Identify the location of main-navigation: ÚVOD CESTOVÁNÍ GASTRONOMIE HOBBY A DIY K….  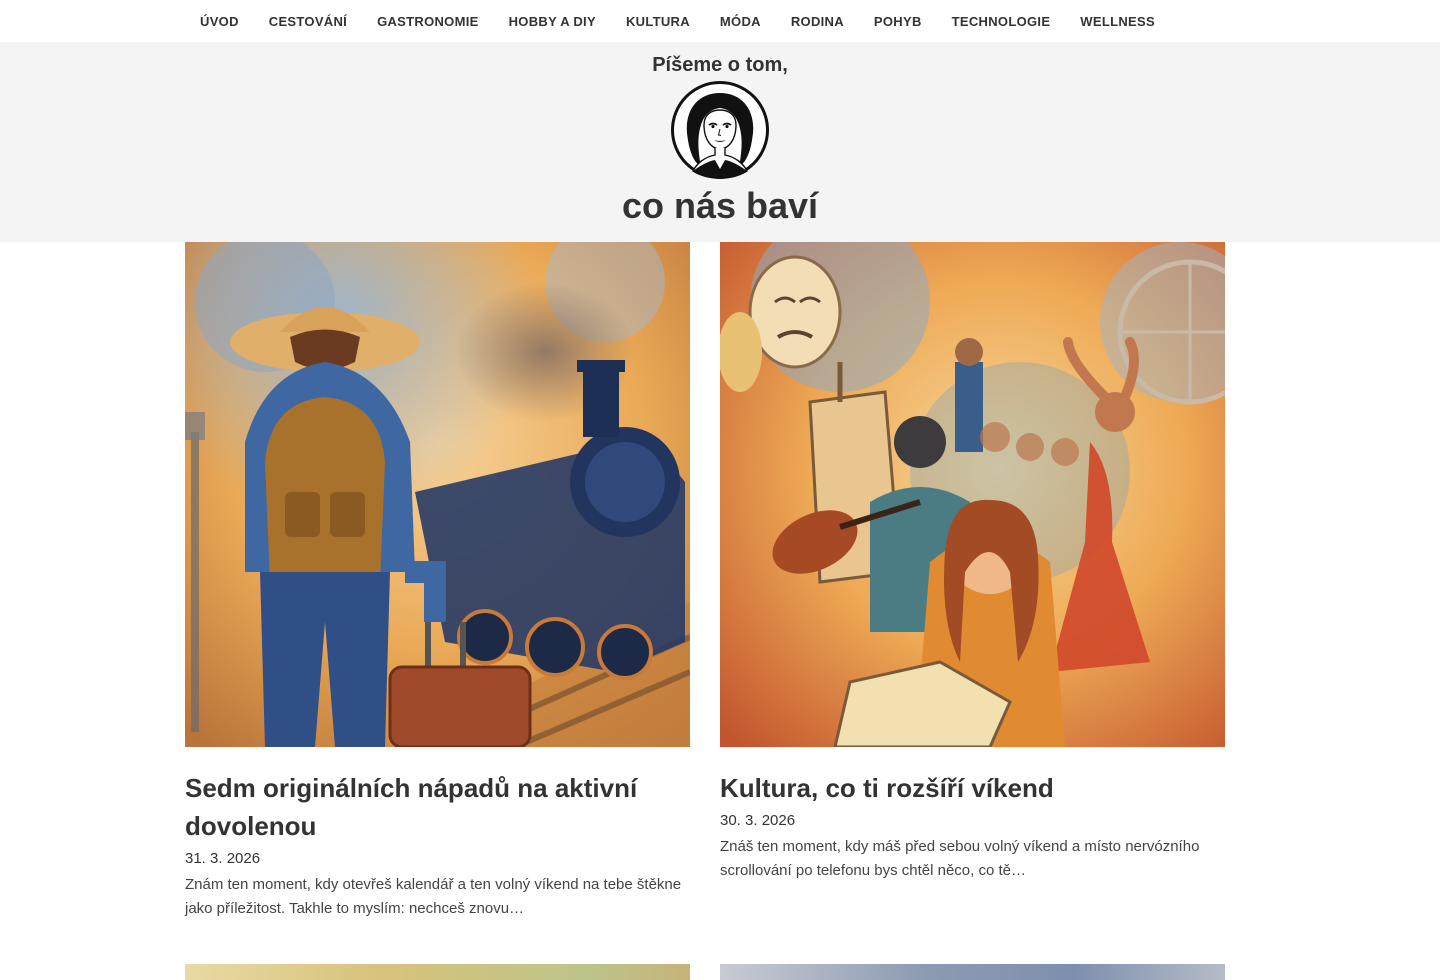
(720, 21).